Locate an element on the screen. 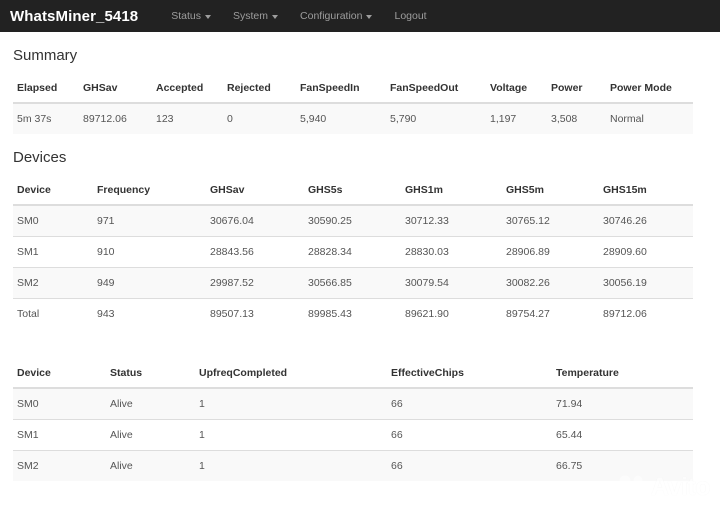 This screenshot has width=720, height=506. nav-item-configuration: Configuration is located at coordinates (336, 16).